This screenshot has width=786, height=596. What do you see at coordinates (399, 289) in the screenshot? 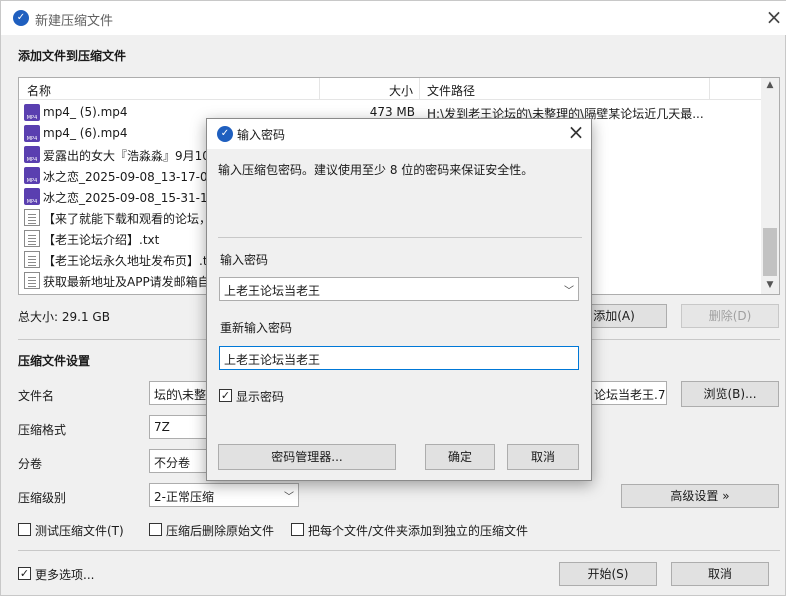
I see `password-input: 上老王论坛当老王 ﹀` at bounding box center [399, 289].